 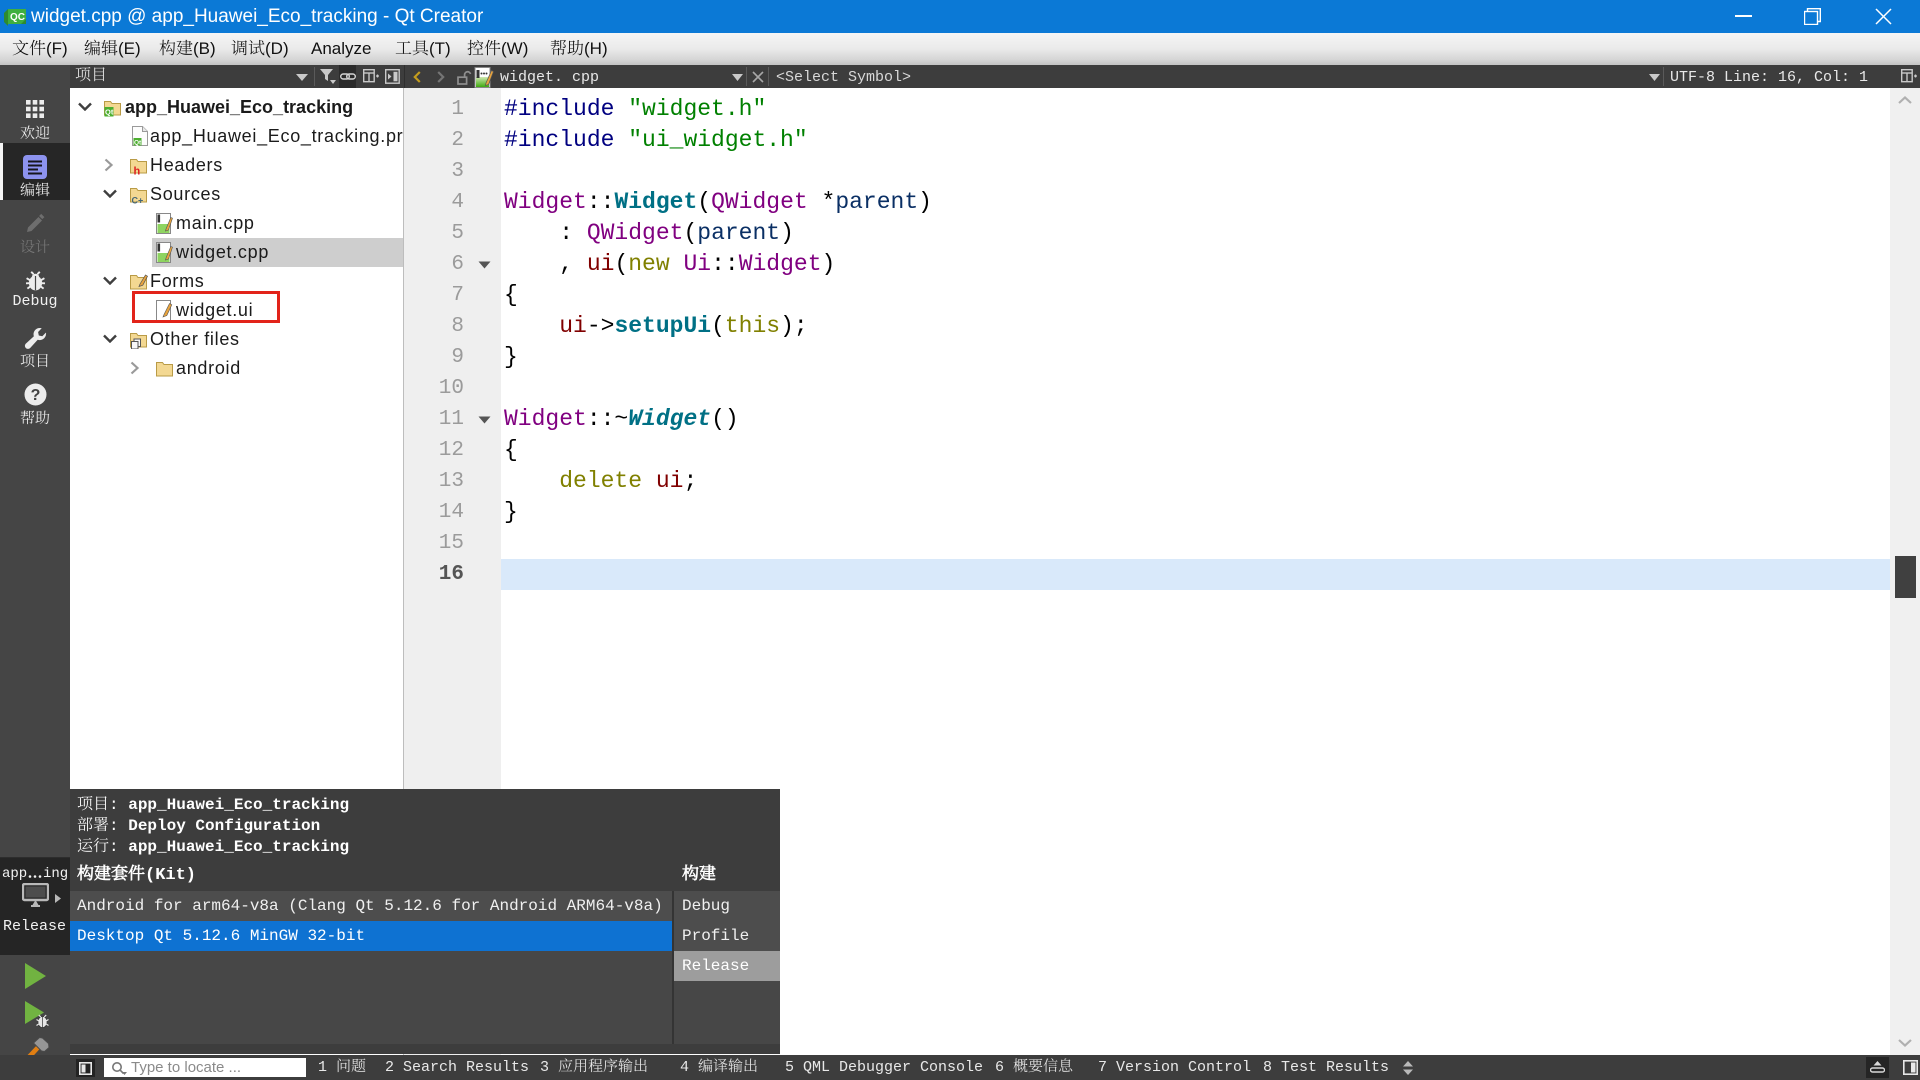 What do you see at coordinates (138, 200) in the screenshot?
I see `svg-text: C+` at bounding box center [138, 200].